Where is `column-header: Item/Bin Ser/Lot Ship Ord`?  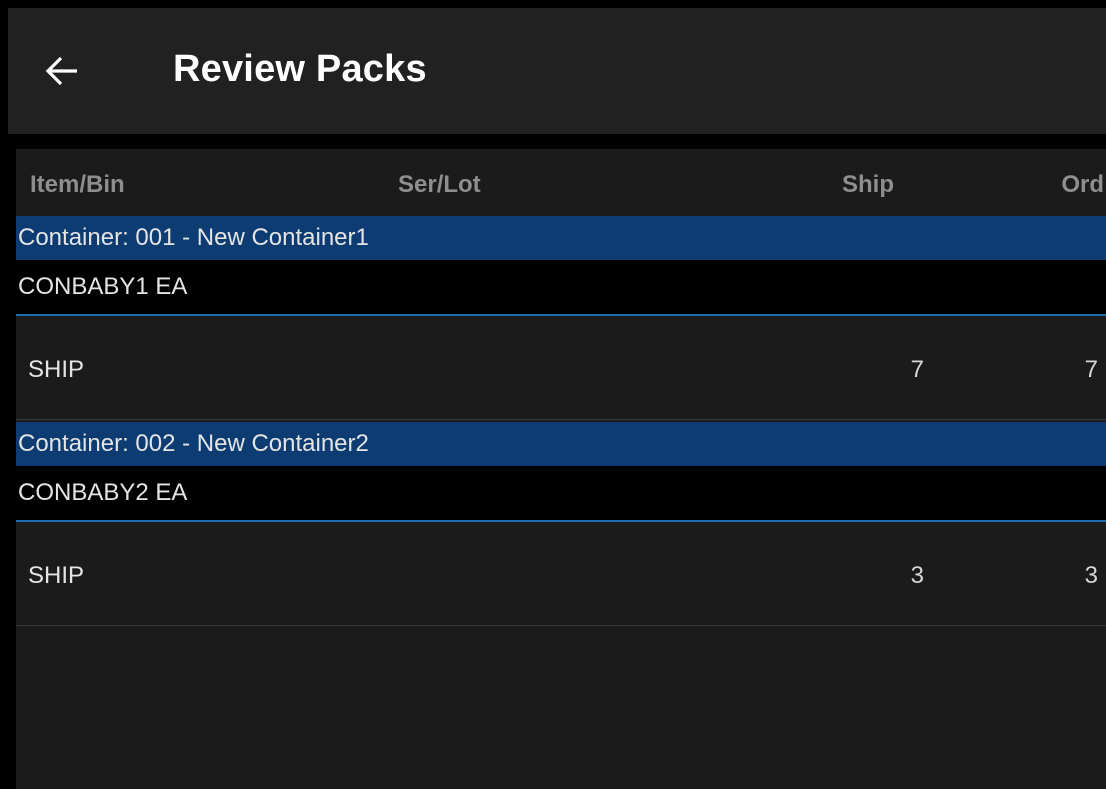 column-header: Item/Bin Ser/Lot Ship Ord is located at coordinates (561, 182).